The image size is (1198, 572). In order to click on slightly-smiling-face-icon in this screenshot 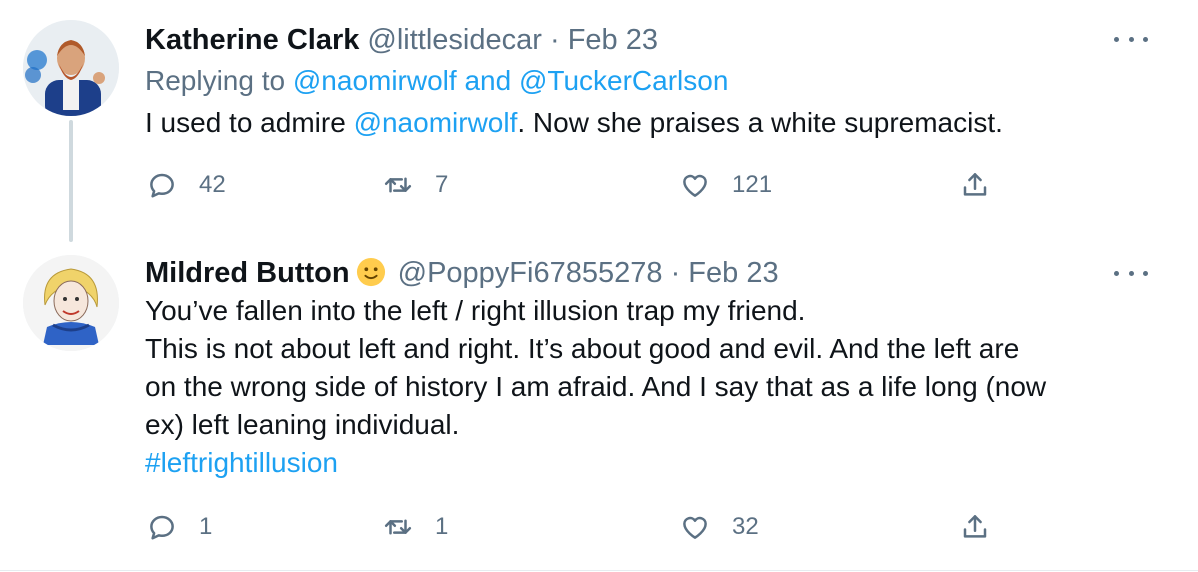, I will do `click(370, 272)`.